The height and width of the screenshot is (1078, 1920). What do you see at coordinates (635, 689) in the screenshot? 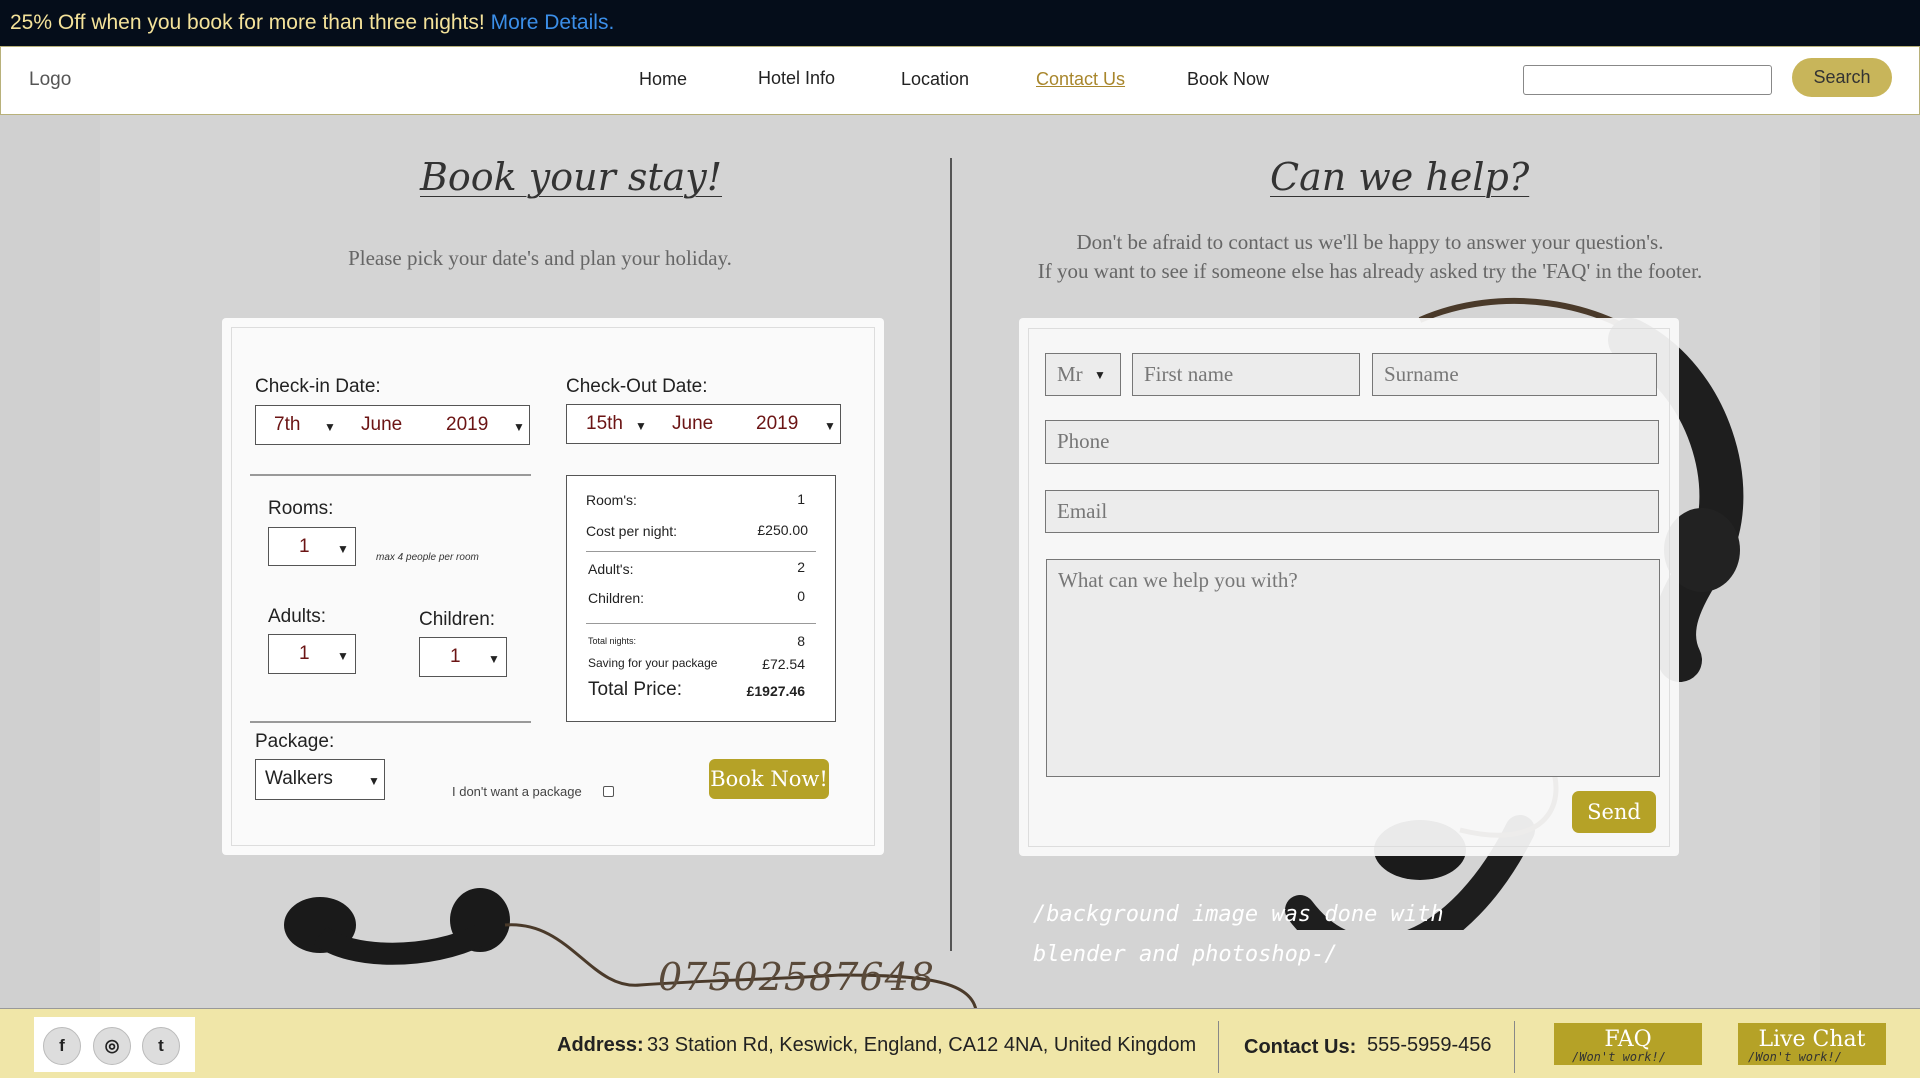
I see `summary-total-label: Total Price:` at bounding box center [635, 689].